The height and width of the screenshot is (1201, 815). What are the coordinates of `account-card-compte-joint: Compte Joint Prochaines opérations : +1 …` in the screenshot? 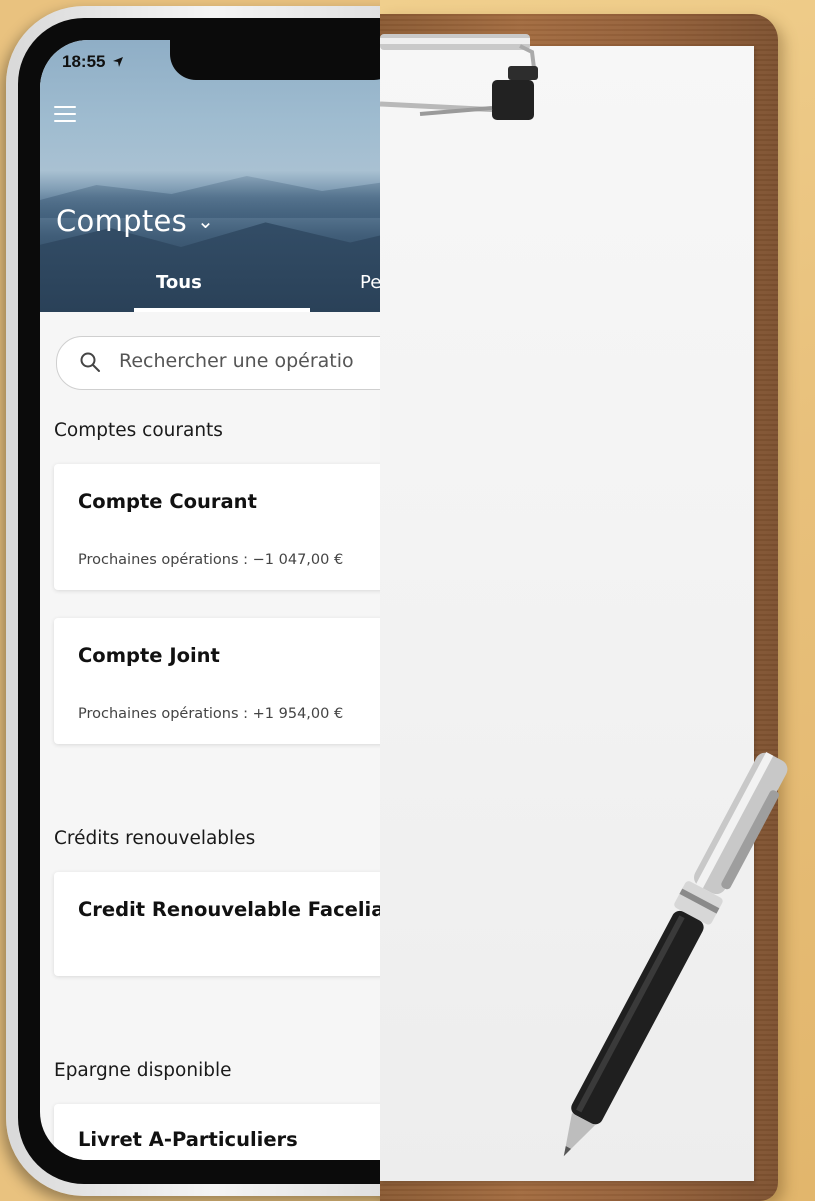 It's located at (217, 681).